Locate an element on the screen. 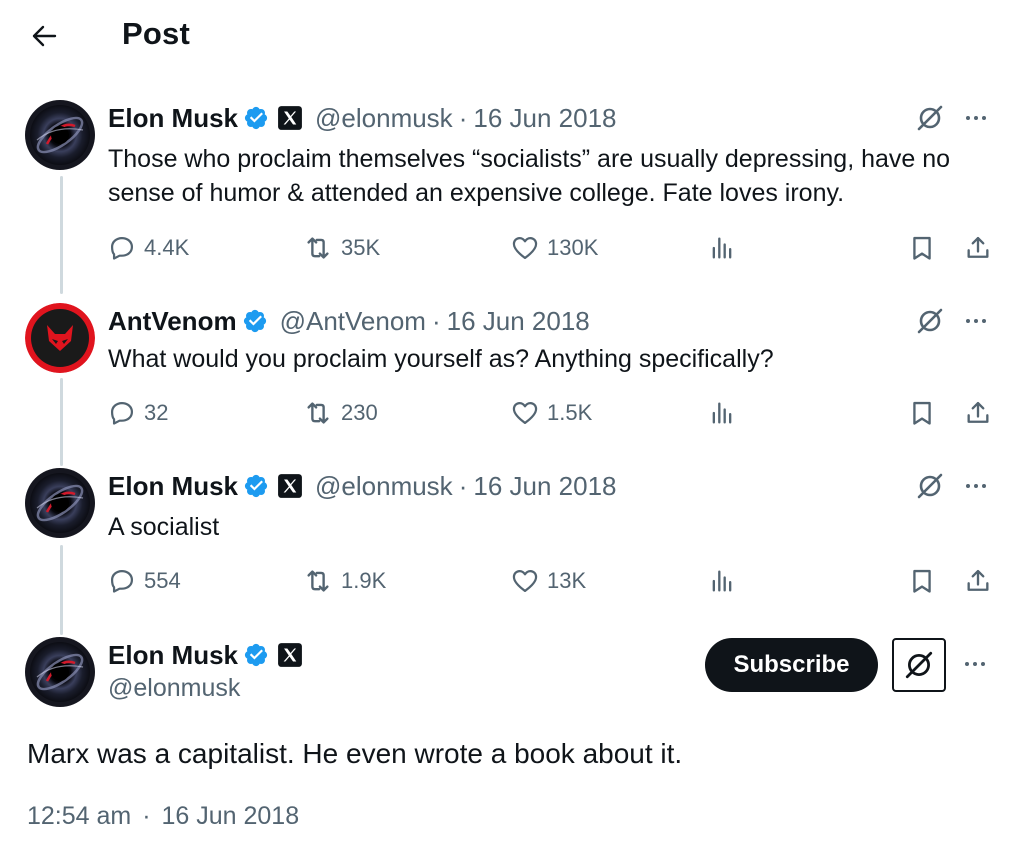  like-button: 13K is located at coordinates (548, 581).